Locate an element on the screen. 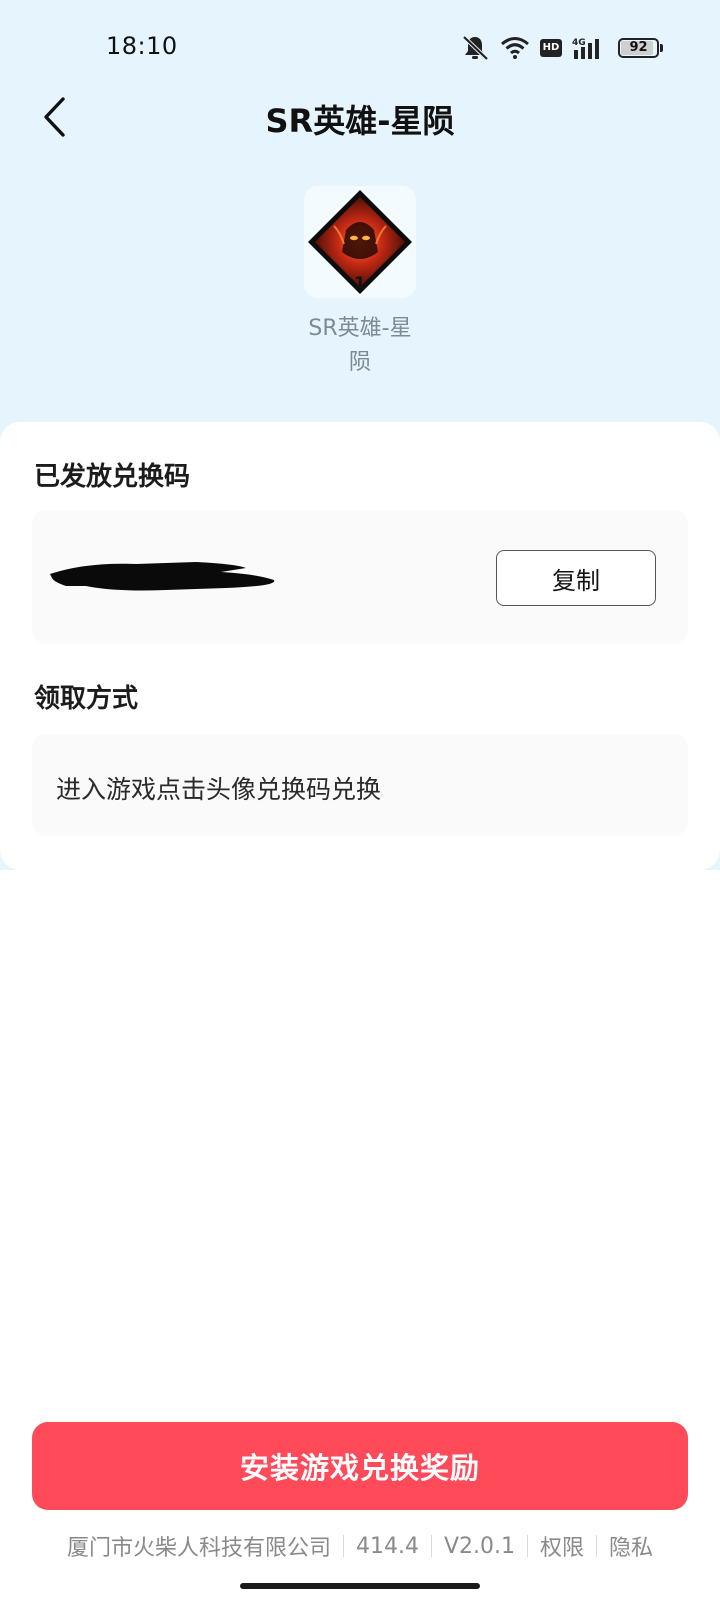 The image size is (720, 1600). footer: 厦门市火柴人科技有限公司 414.4 V2.0.1 权限 隐私 is located at coordinates (360, 1546).